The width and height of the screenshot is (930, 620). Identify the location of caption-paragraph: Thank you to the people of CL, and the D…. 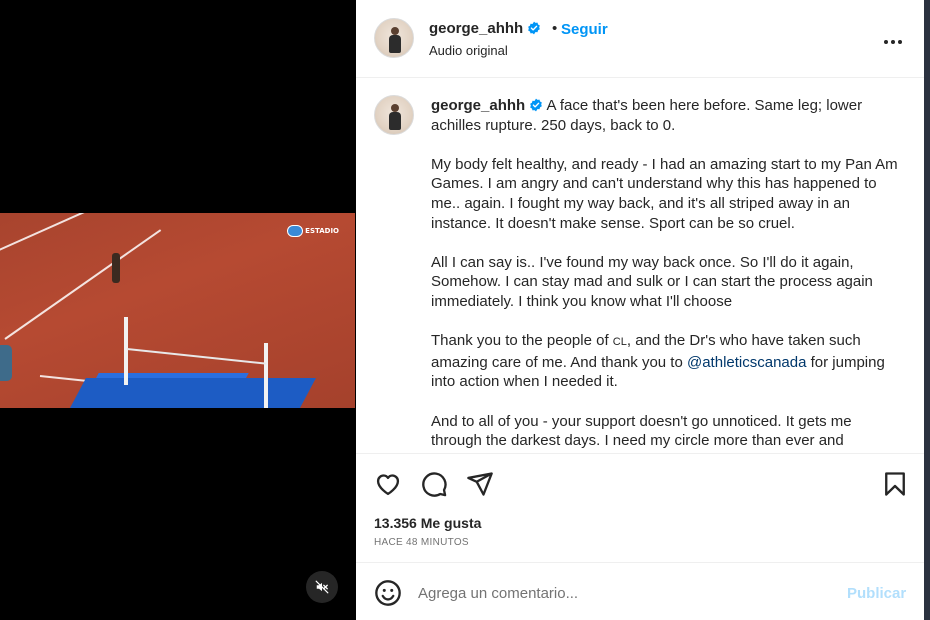
(666, 361).